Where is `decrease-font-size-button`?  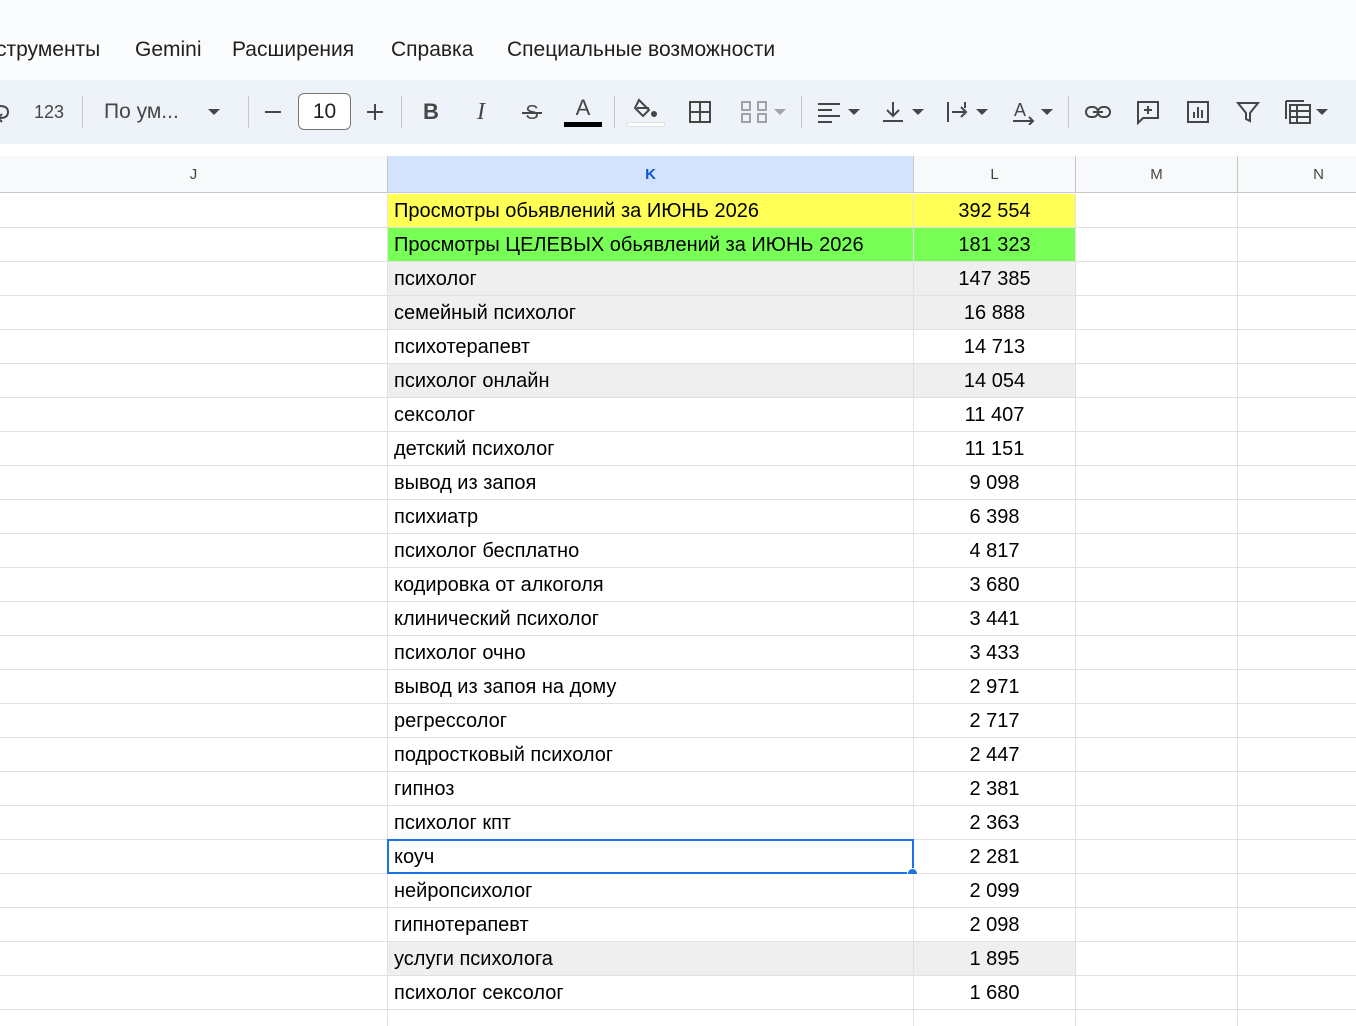 decrease-font-size-button is located at coordinates (273, 112).